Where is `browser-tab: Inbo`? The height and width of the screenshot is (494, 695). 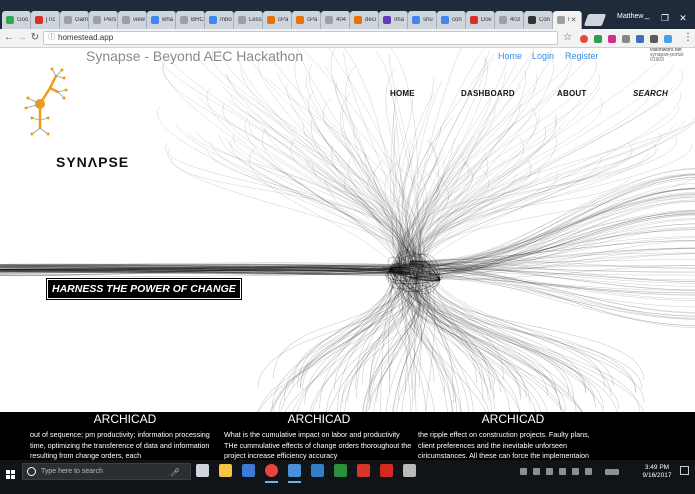
browser-tab: Inbo is located at coordinates (219, 20).